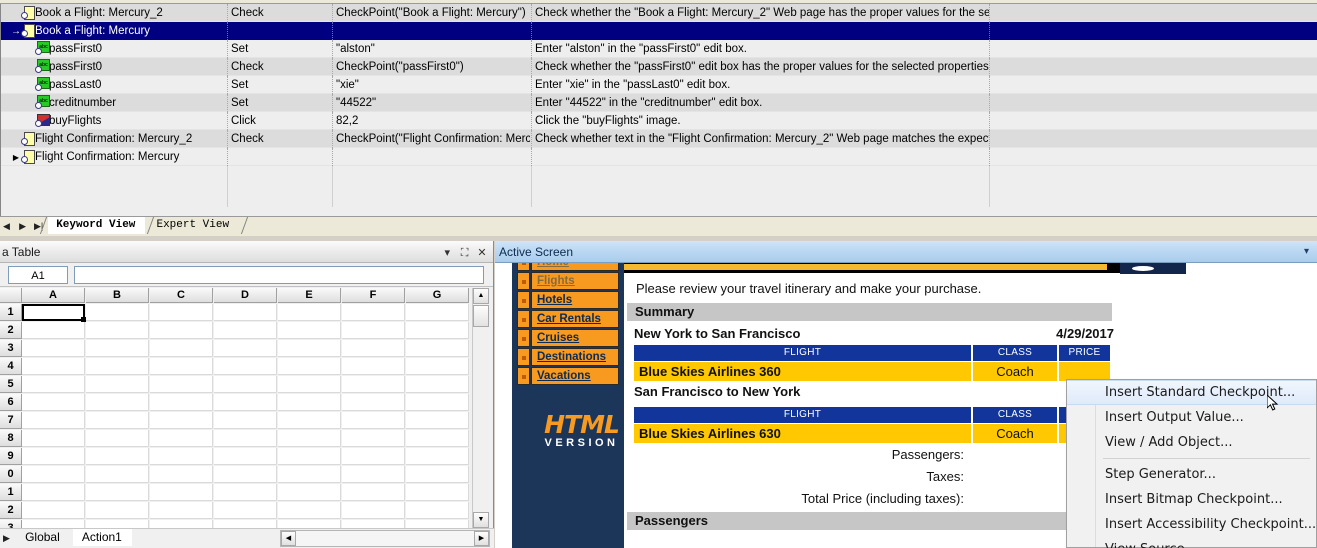 The height and width of the screenshot is (548, 1317). Describe the element at coordinates (1191, 542) in the screenshot. I see `context-menu-item-view-source: View Source` at that location.